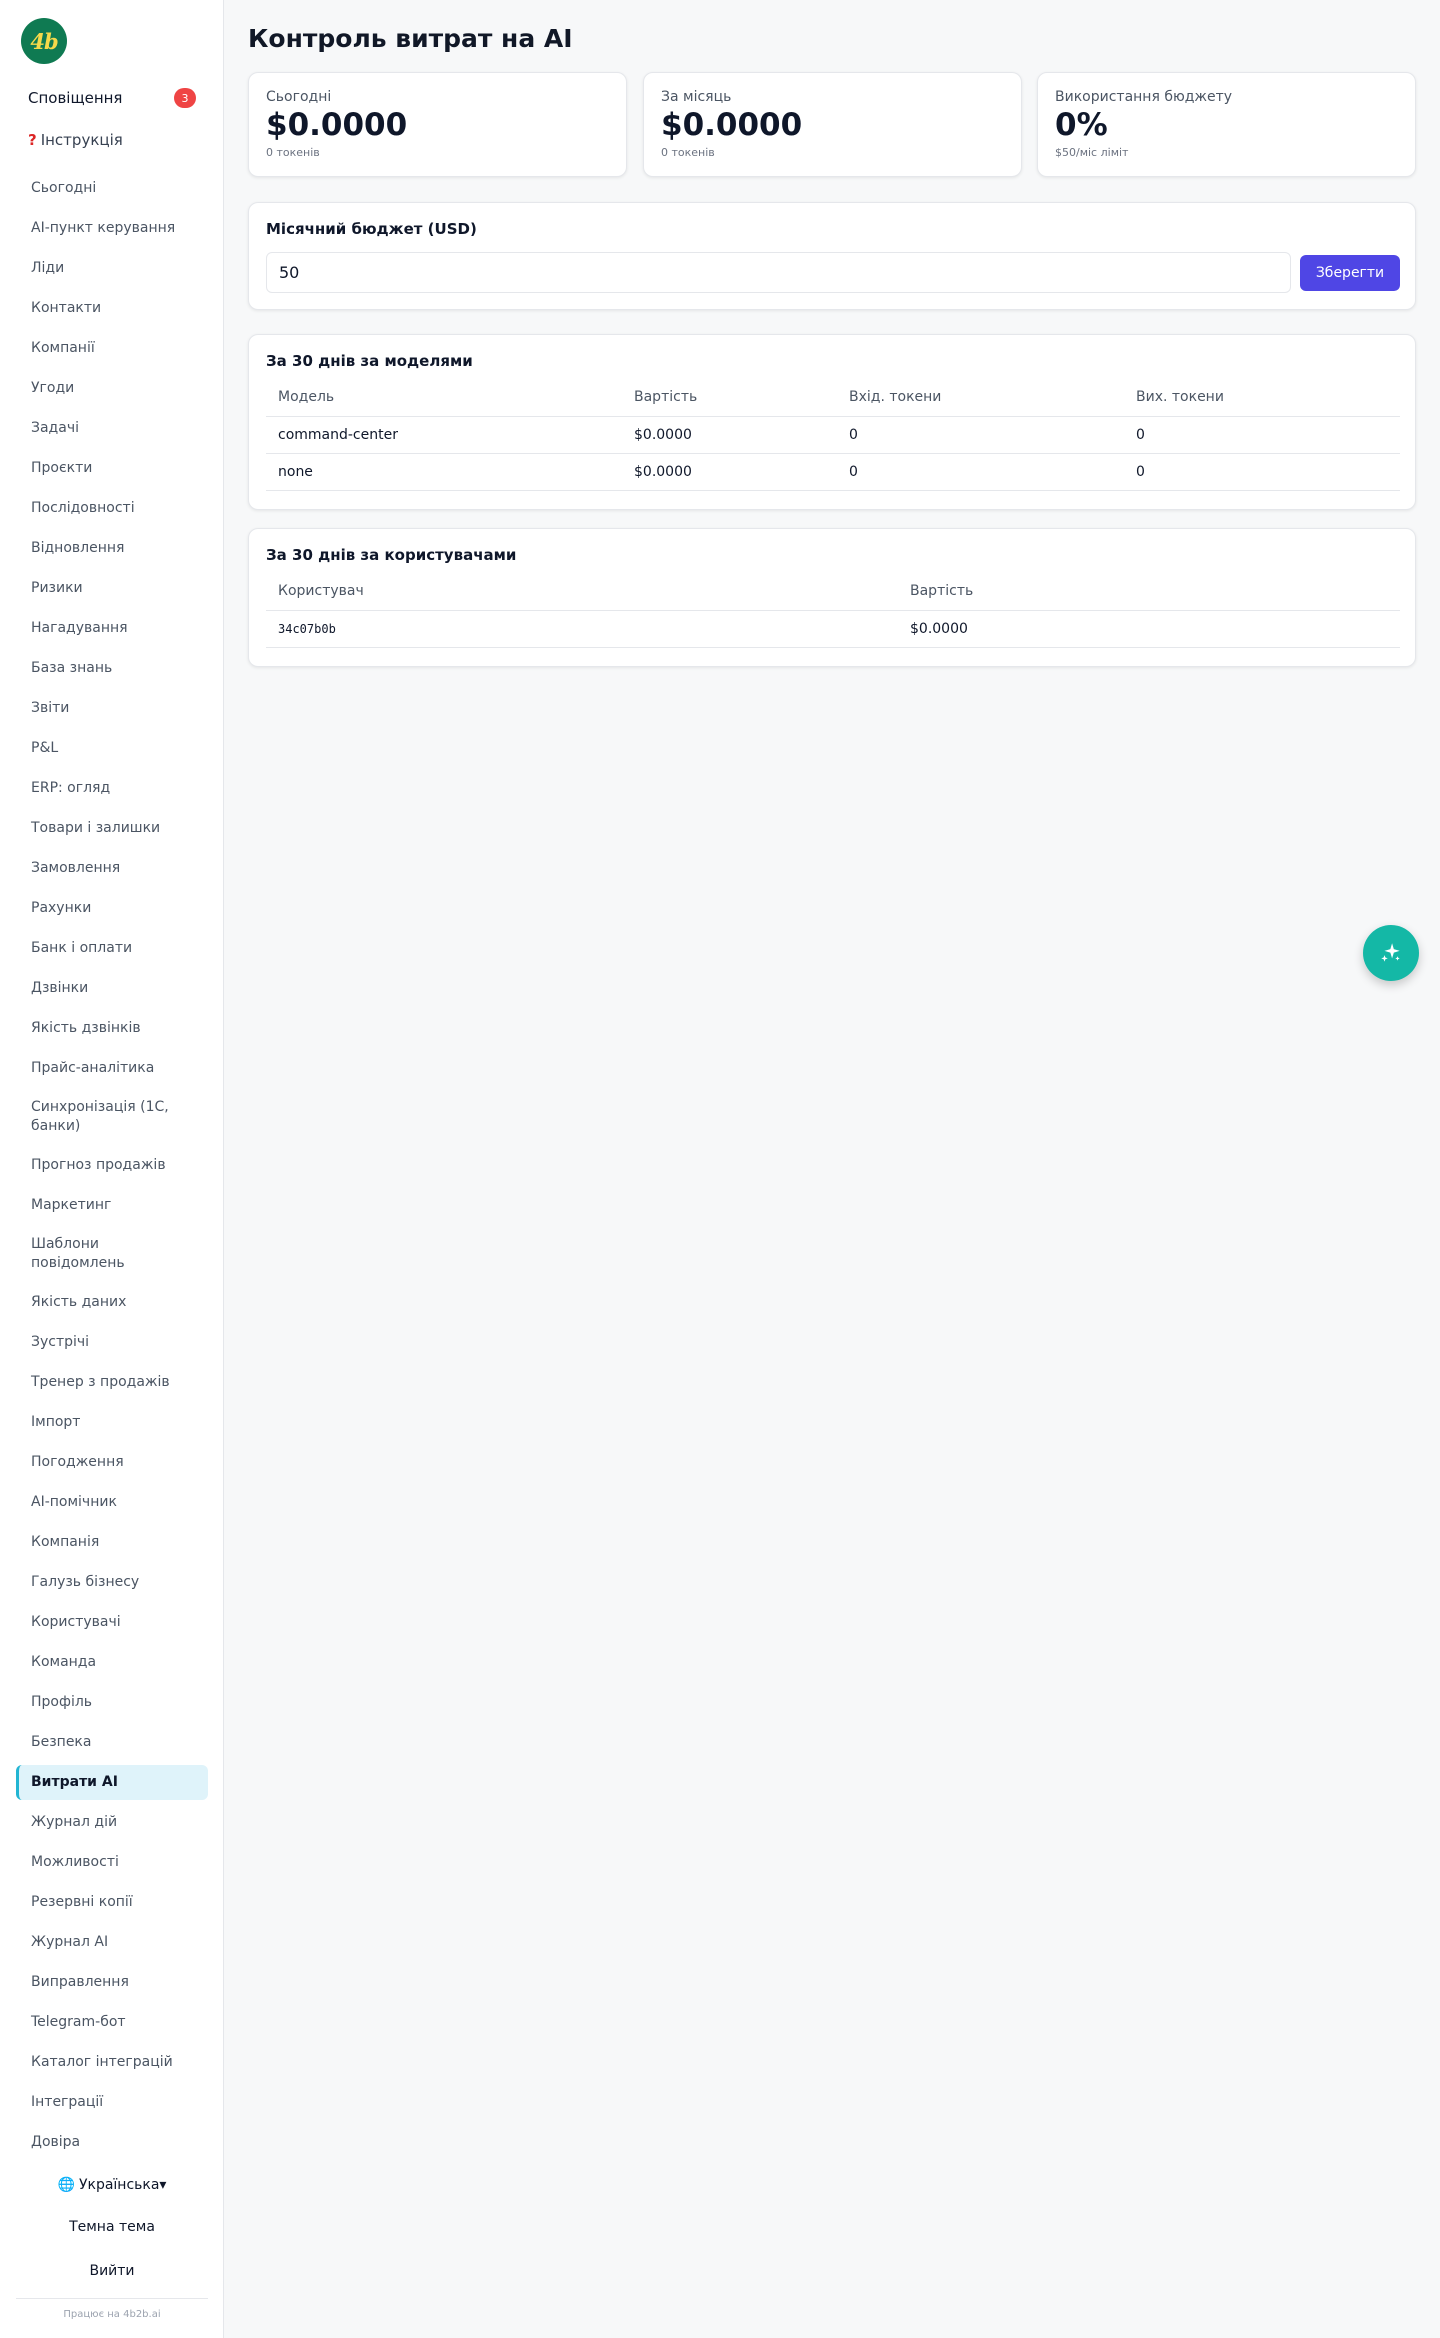 The height and width of the screenshot is (2338, 1440). Describe the element at coordinates (112, 228) in the screenshot. I see `sidebar-item: AI-пункт керування` at that location.